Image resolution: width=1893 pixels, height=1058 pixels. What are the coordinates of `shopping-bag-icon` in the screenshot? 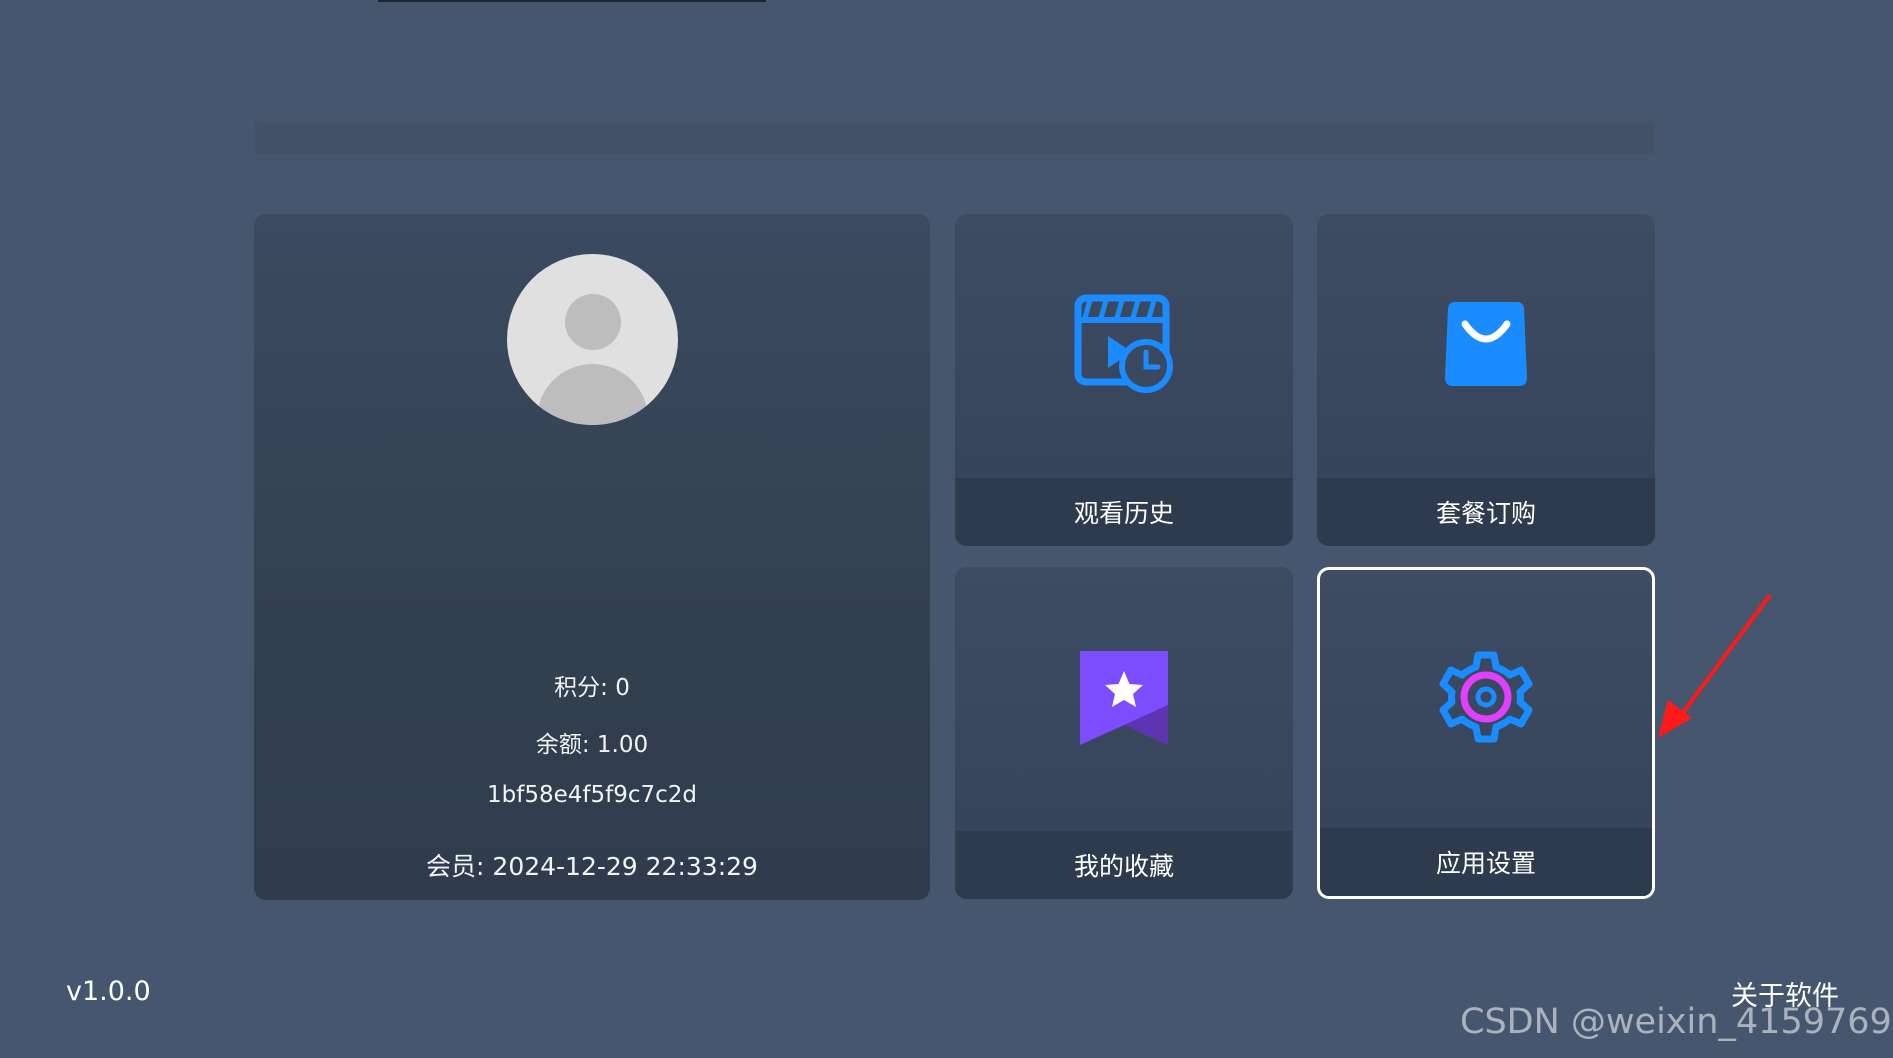 It's located at (1486, 347).